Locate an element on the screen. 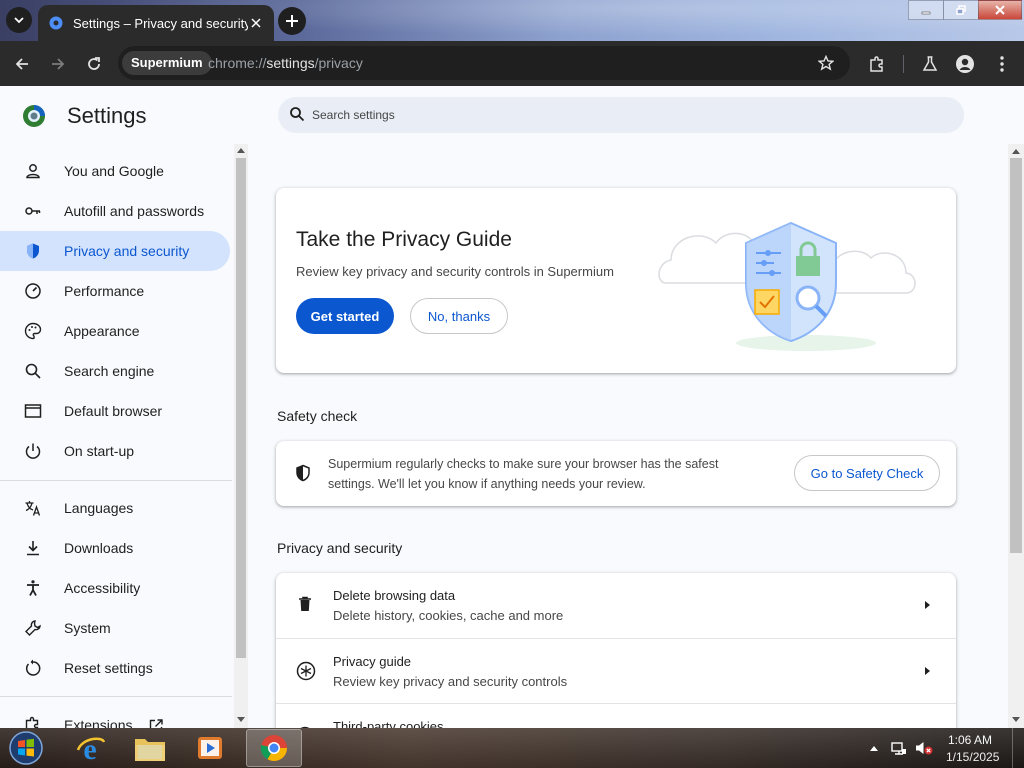 The image size is (1024, 768). search-settings-field: Search settings is located at coordinates (621, 115).